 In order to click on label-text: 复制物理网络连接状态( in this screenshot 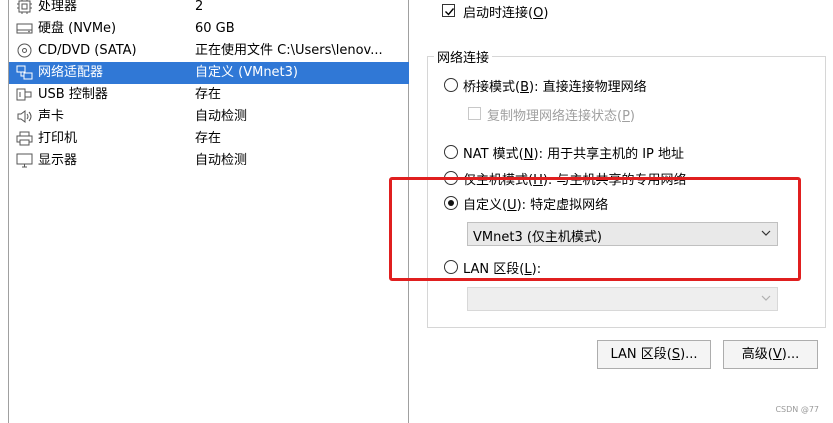, I will do `click(555, 116)`.